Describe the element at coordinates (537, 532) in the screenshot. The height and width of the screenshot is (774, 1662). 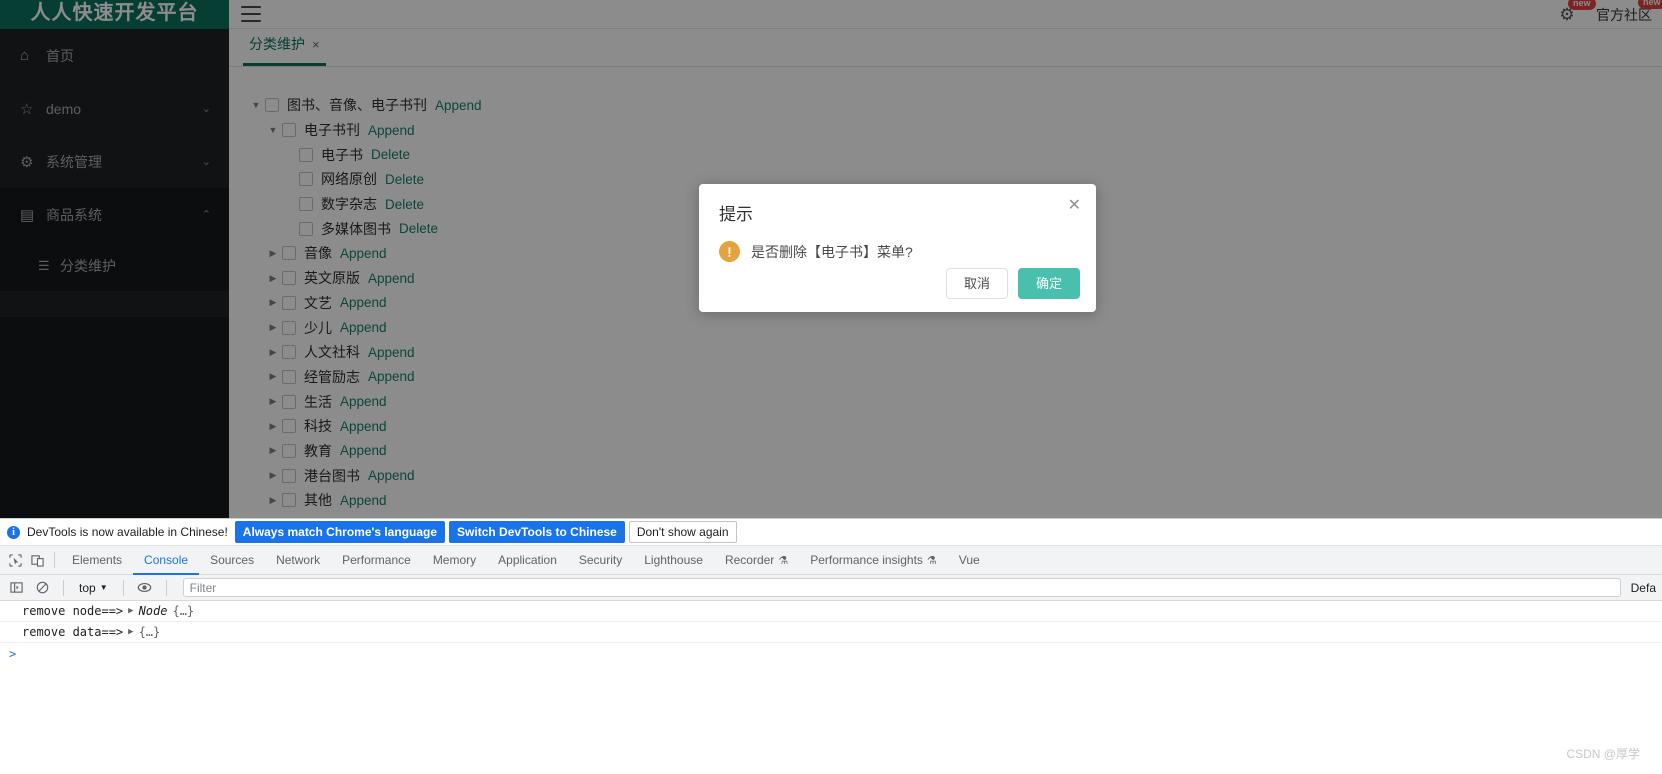
I see `switch-to-chinese-button: Switch DevTools to Chinese` at that location.